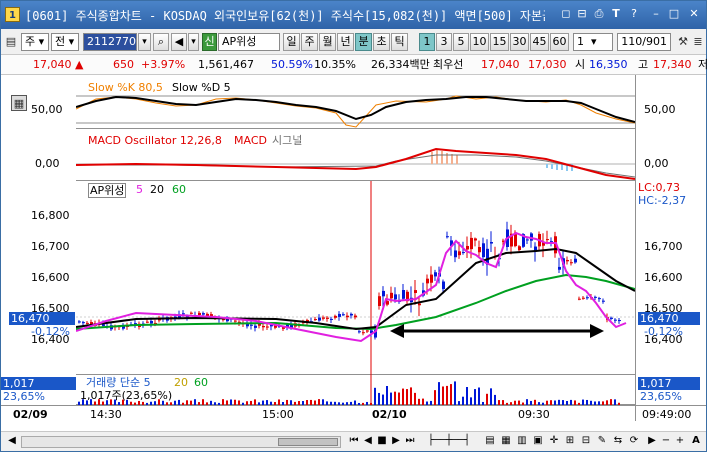 This screenshot has height=452, width=707. I want to click on time-label-3: 02/10, so click(389, 414).